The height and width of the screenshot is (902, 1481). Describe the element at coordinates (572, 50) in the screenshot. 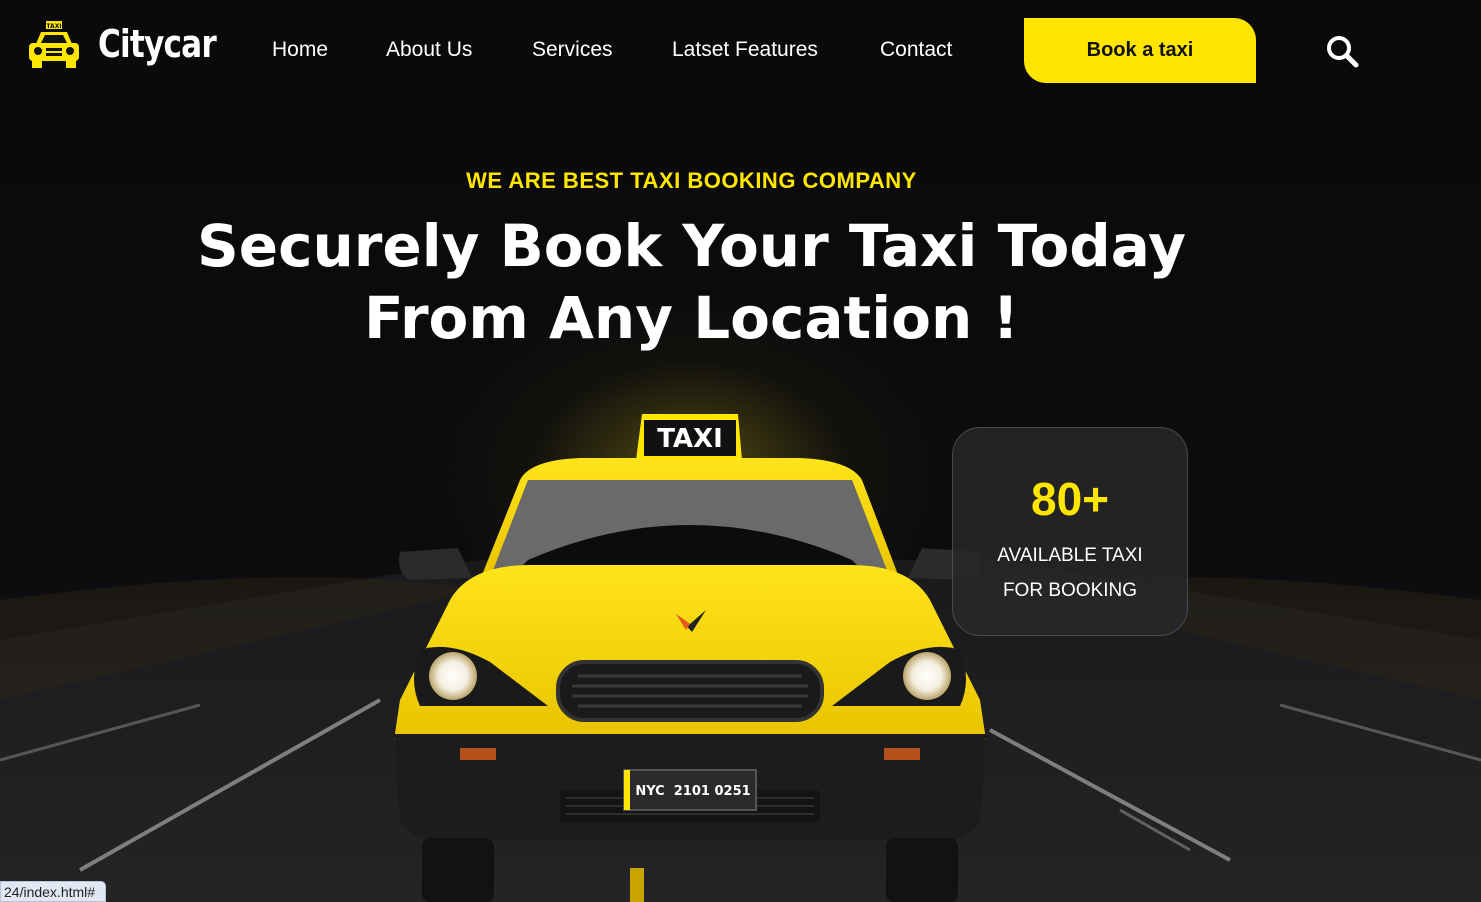

I see `nav-services: Services` at that location.